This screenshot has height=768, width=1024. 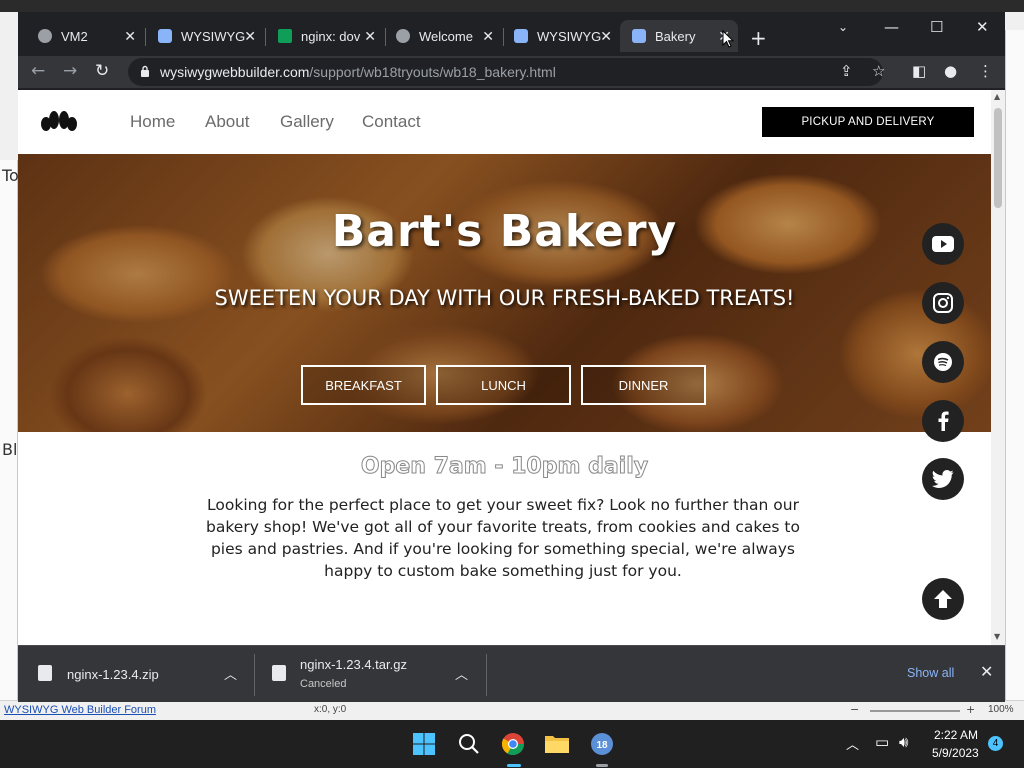 What do you see at coordinates (59, 121) in the screenshot?
I see `croissant-logo-icon` at bounding box center [59, 121].